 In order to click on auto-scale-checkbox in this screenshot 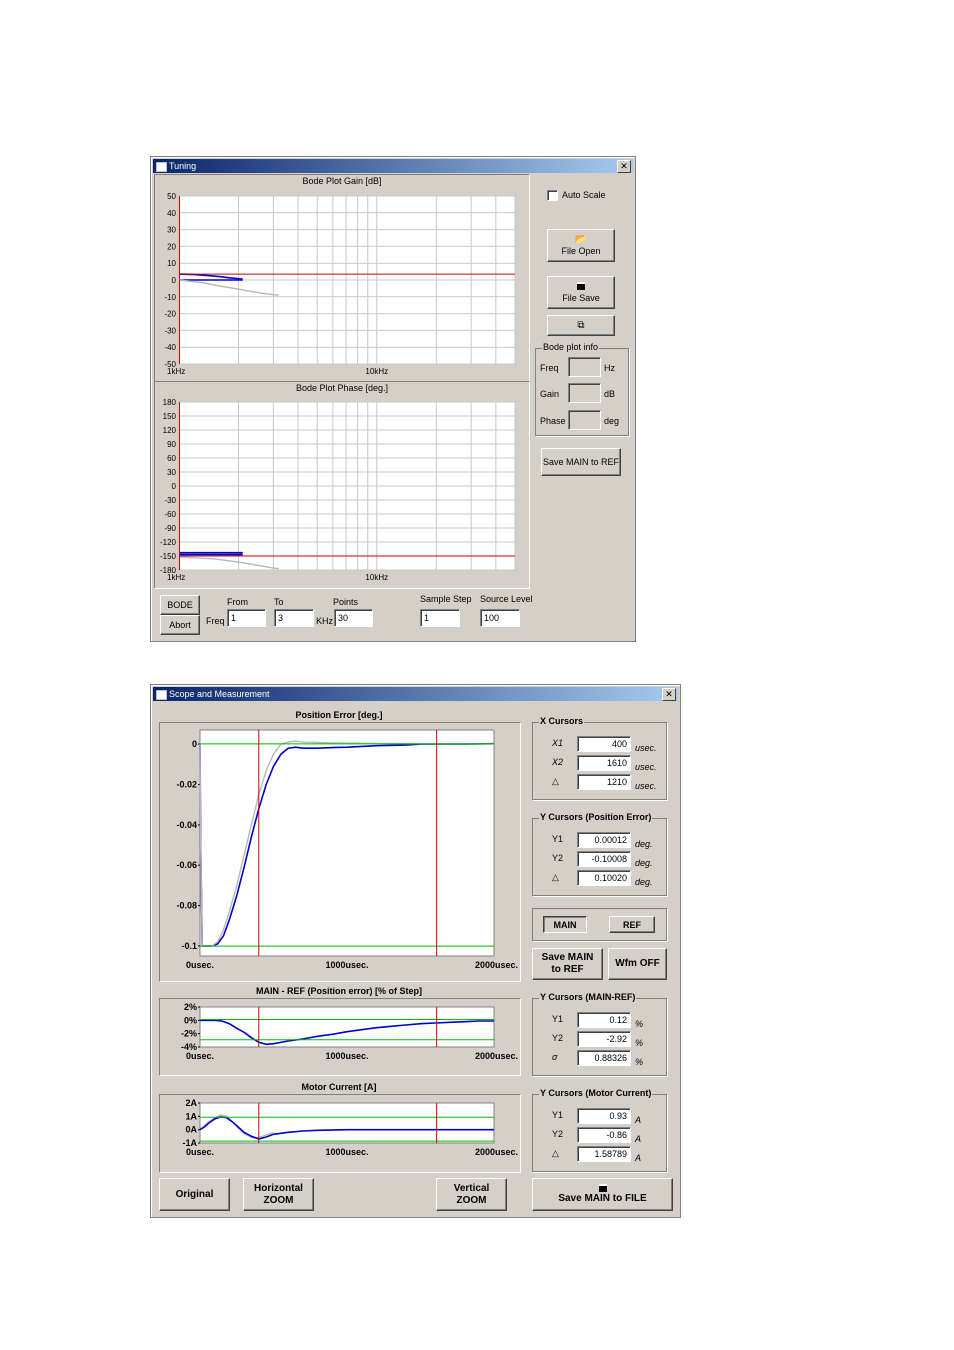, I will do `click(552, 195)`.